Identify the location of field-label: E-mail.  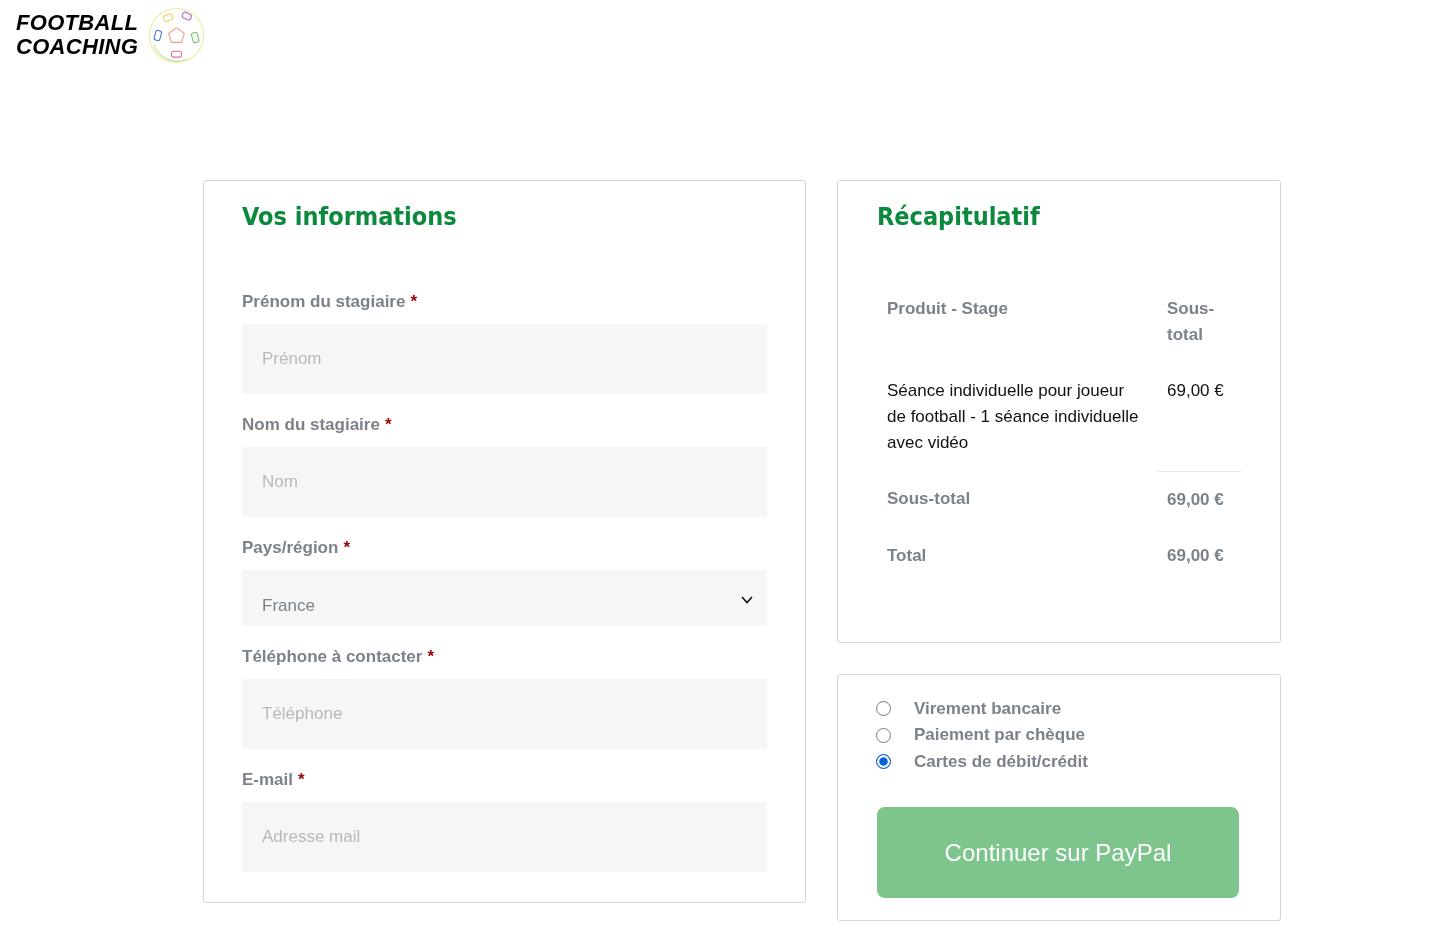
(268, 780).